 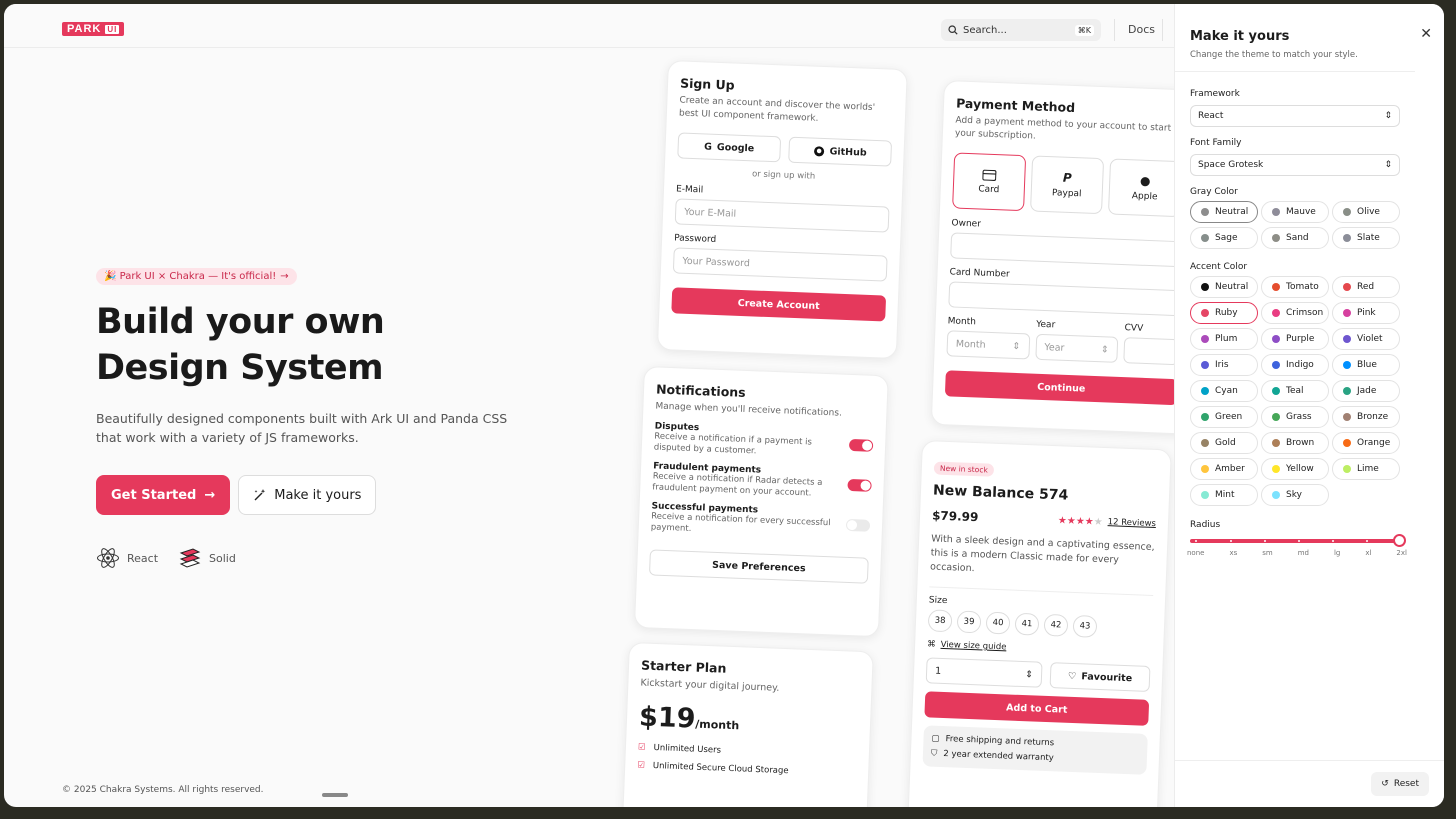 What do you see at coordinates (1295, 443) in the screenshot?
I see `accent-option-brown: Brown` at bounding box center [1295, 443].